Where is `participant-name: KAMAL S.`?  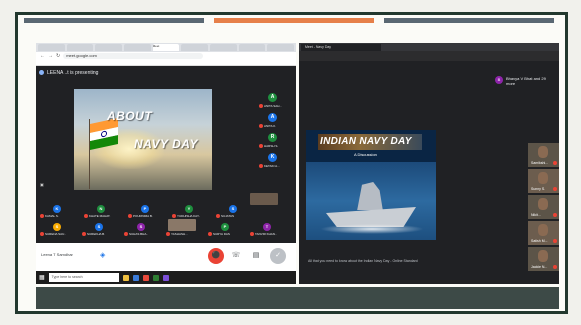
participant-name: KAMAL S. is located at coordinates (52, 216).